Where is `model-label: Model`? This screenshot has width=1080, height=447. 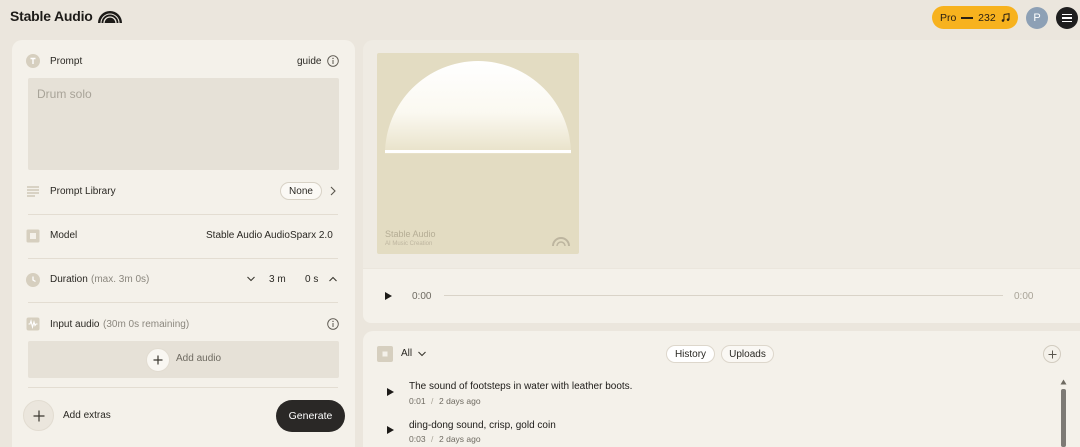
model-label: Model is located at coordinates (64, 235).